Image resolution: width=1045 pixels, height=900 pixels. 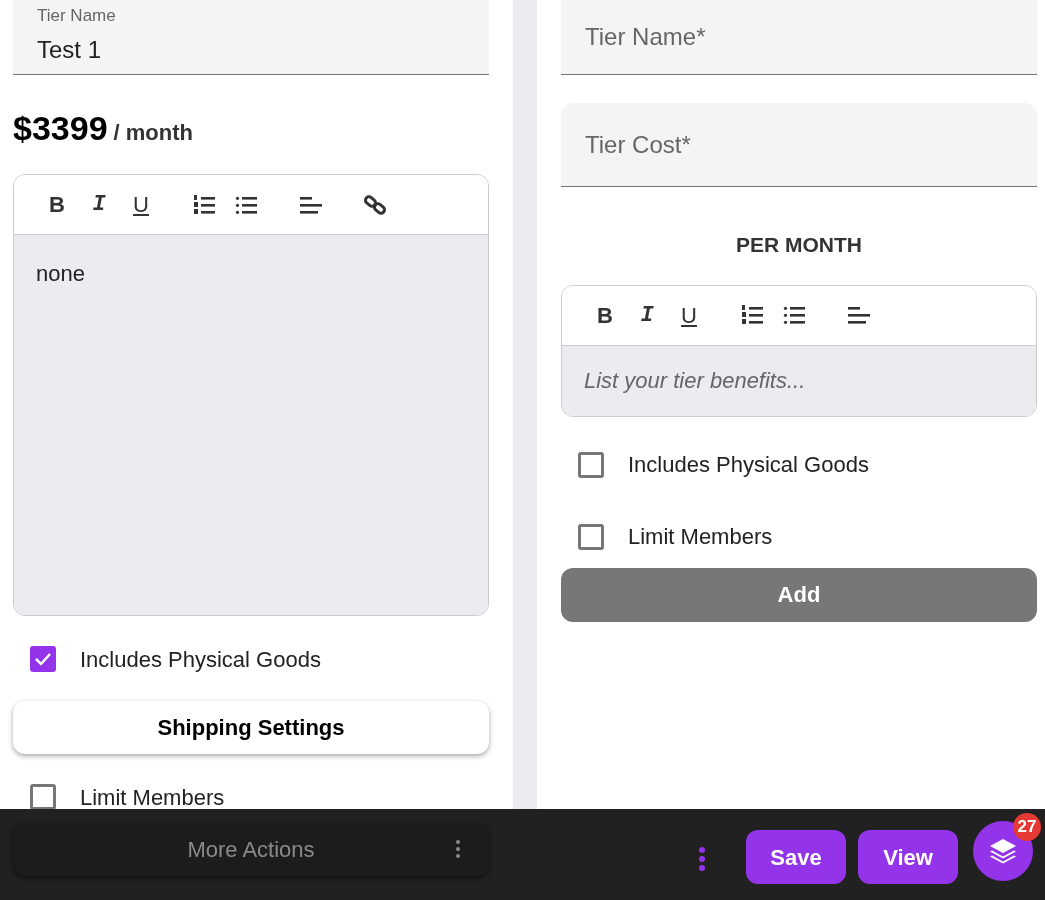 What do you see at coordinates (799, 37) in the screenshot?
I see `text-field: Tier Name*` at bounding box center [799, 37].